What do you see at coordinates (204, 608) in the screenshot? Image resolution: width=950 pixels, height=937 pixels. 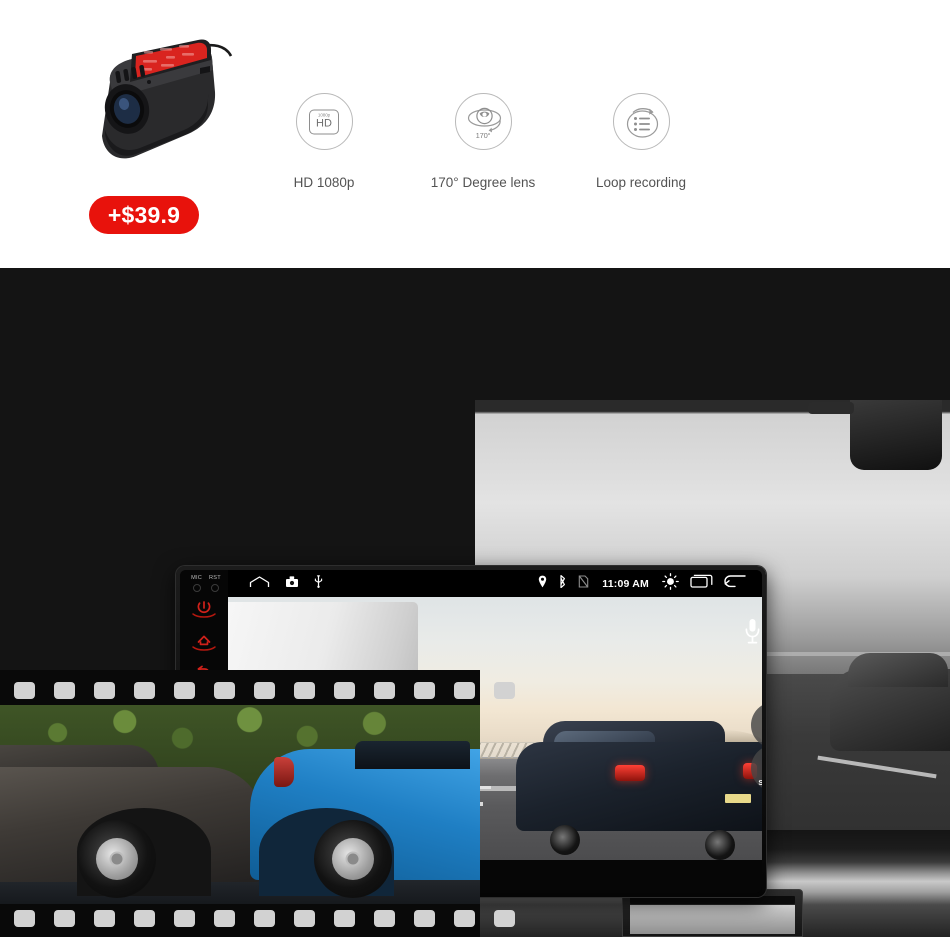 I see `power-button` at bounding box center [204, 608].